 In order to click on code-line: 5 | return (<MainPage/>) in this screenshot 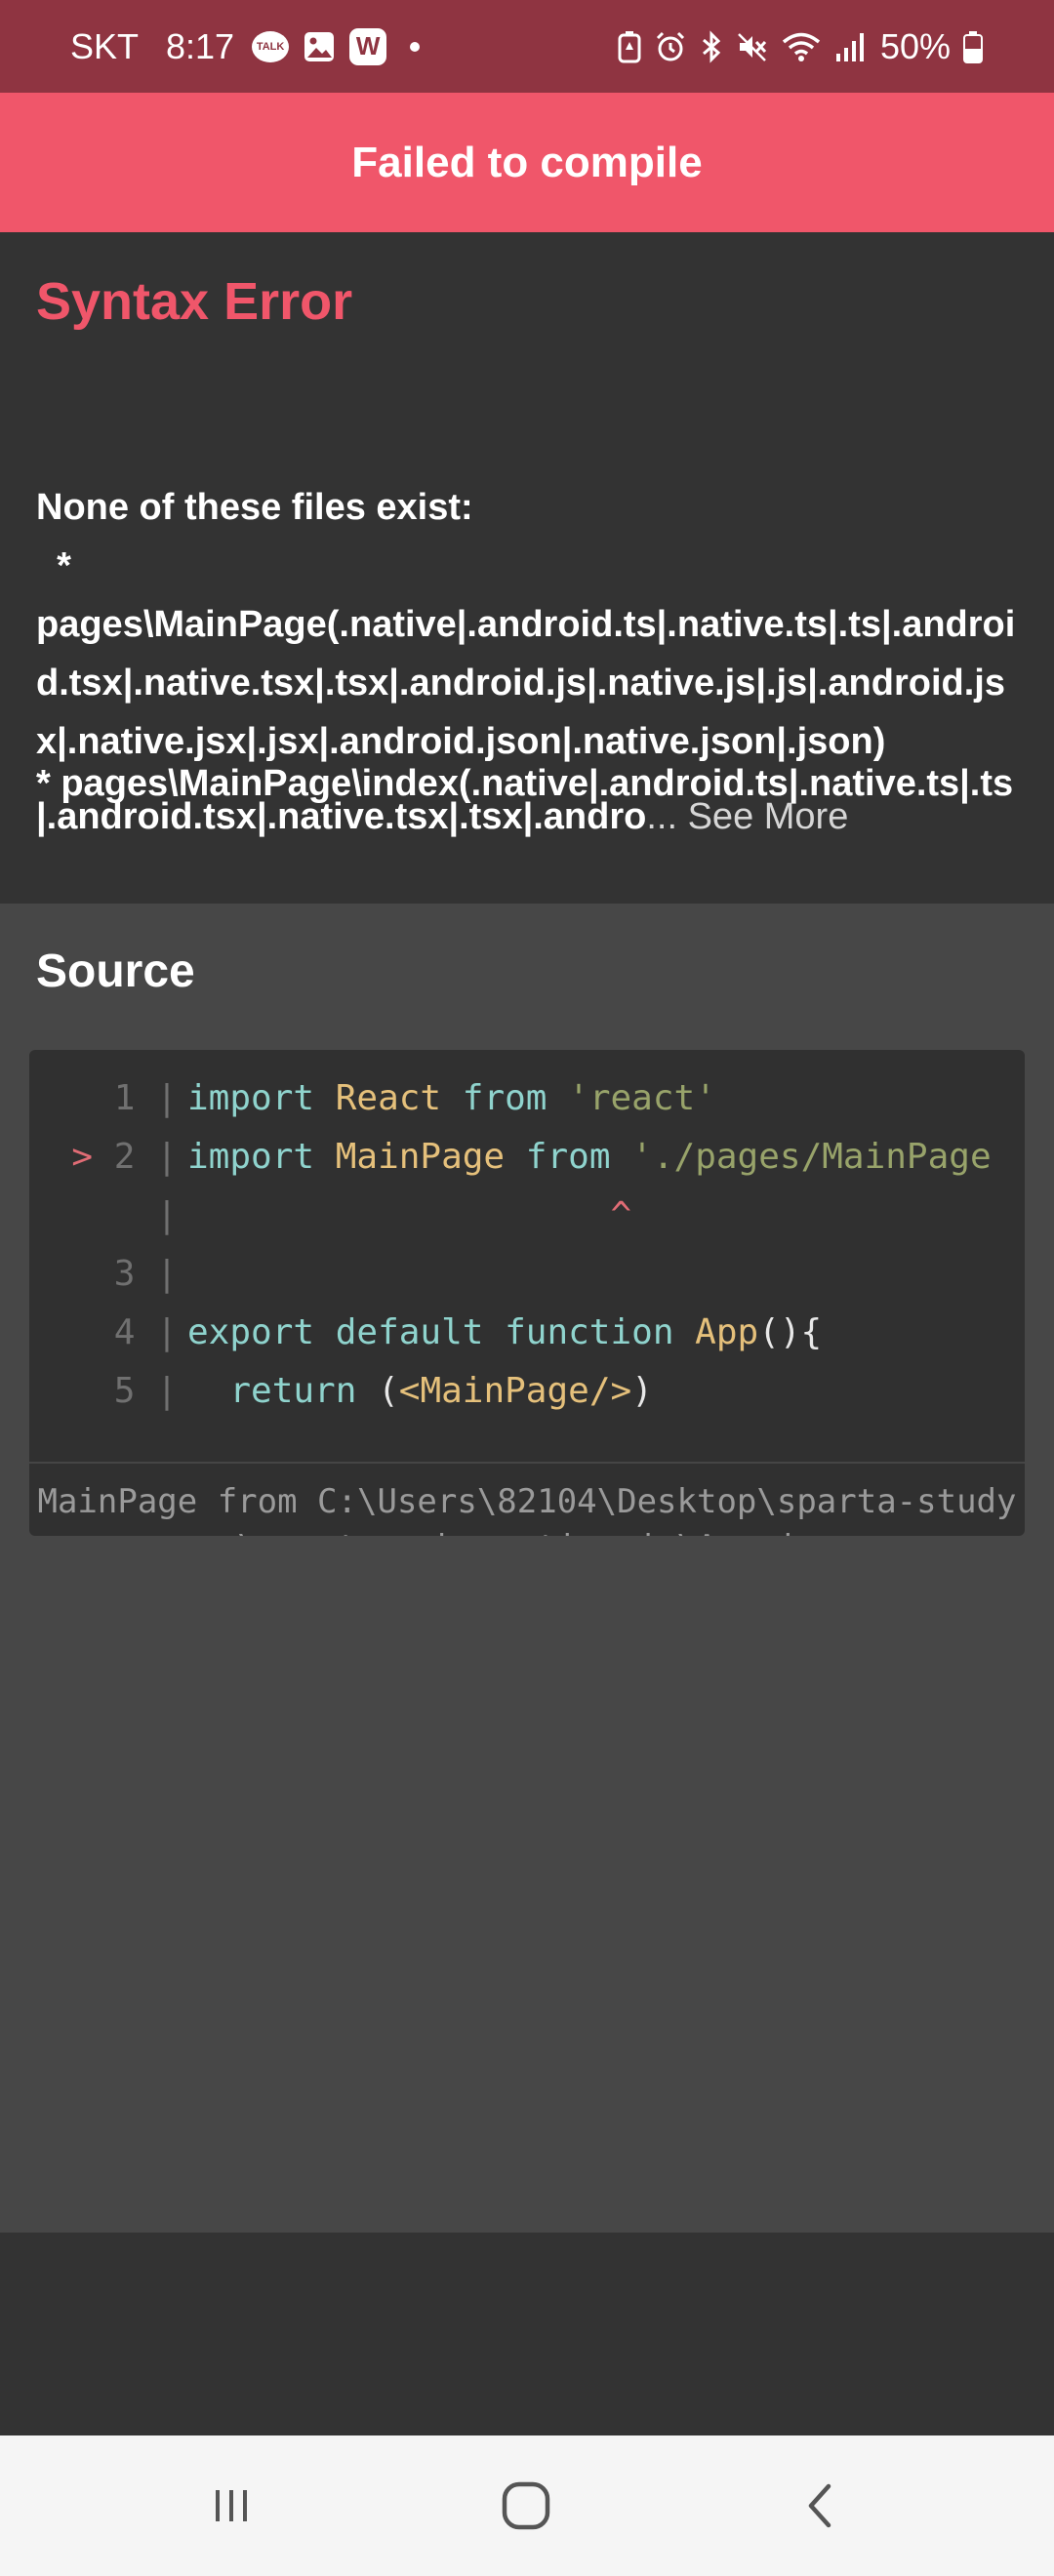, I will do `click(527, 1391)`.